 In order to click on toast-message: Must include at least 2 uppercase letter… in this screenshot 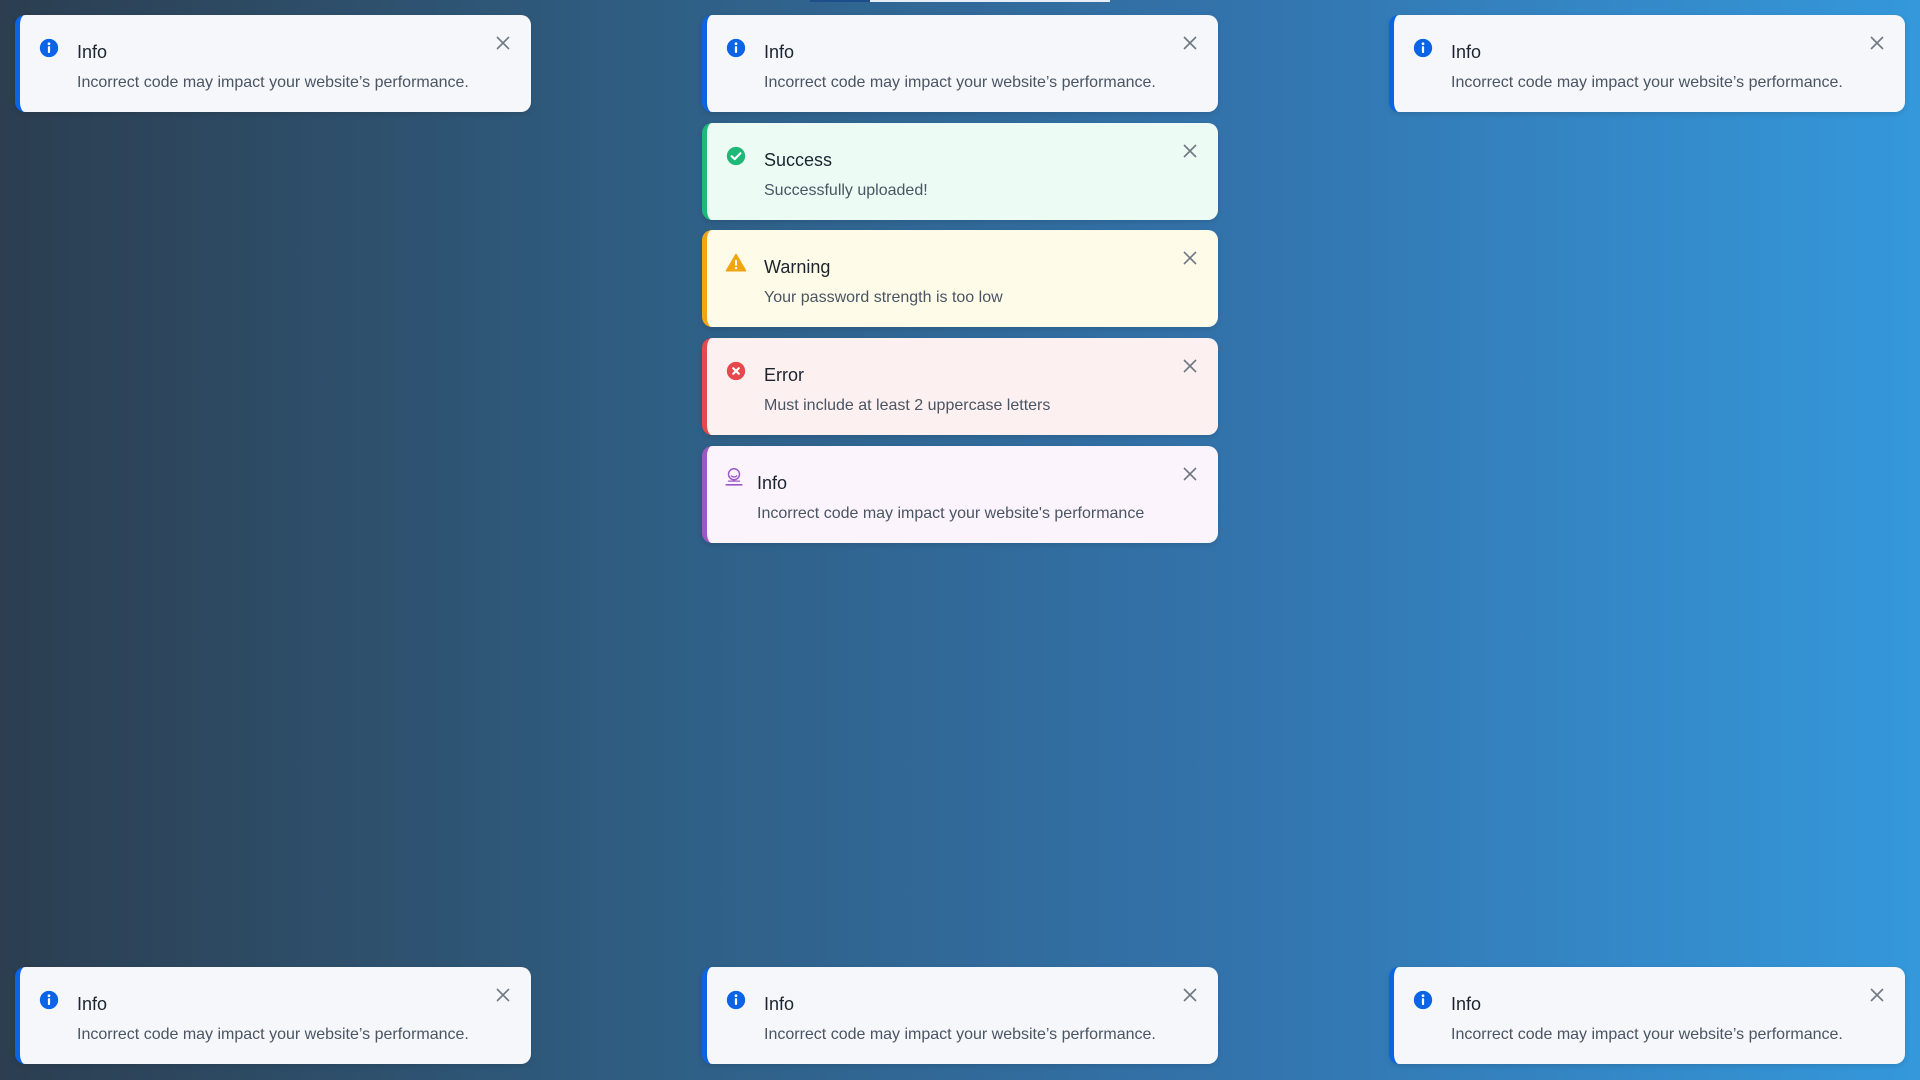, I will do `click(907, 405)`.